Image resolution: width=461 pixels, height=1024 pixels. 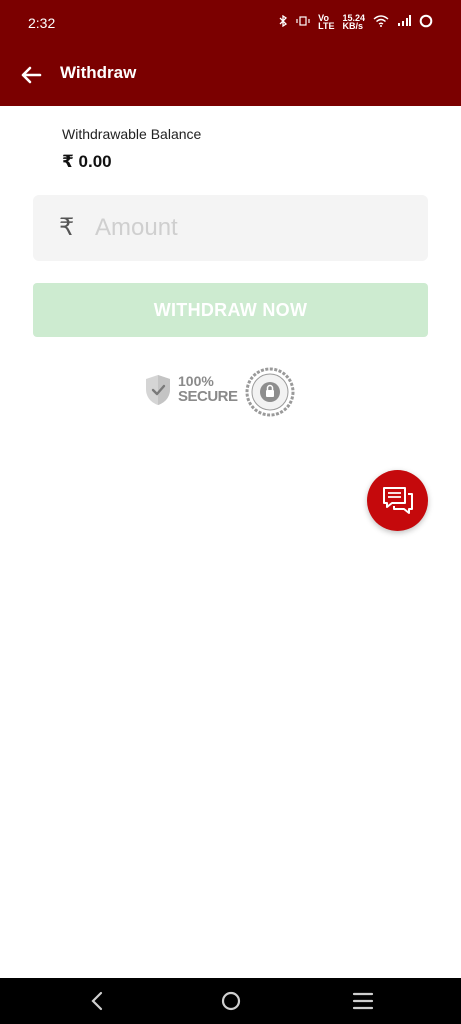 I want to click on menu-lines-icon, so click(x=363, y=1001).